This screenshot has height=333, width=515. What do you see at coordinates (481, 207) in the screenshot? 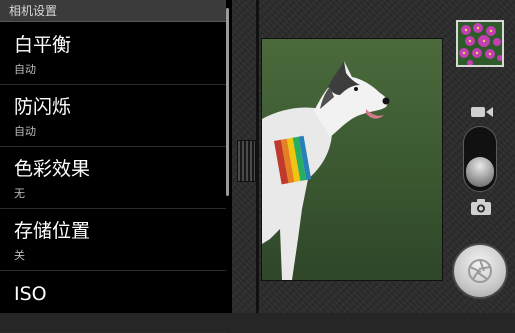
I see `camera-icon` at bounding box center [481, 207].